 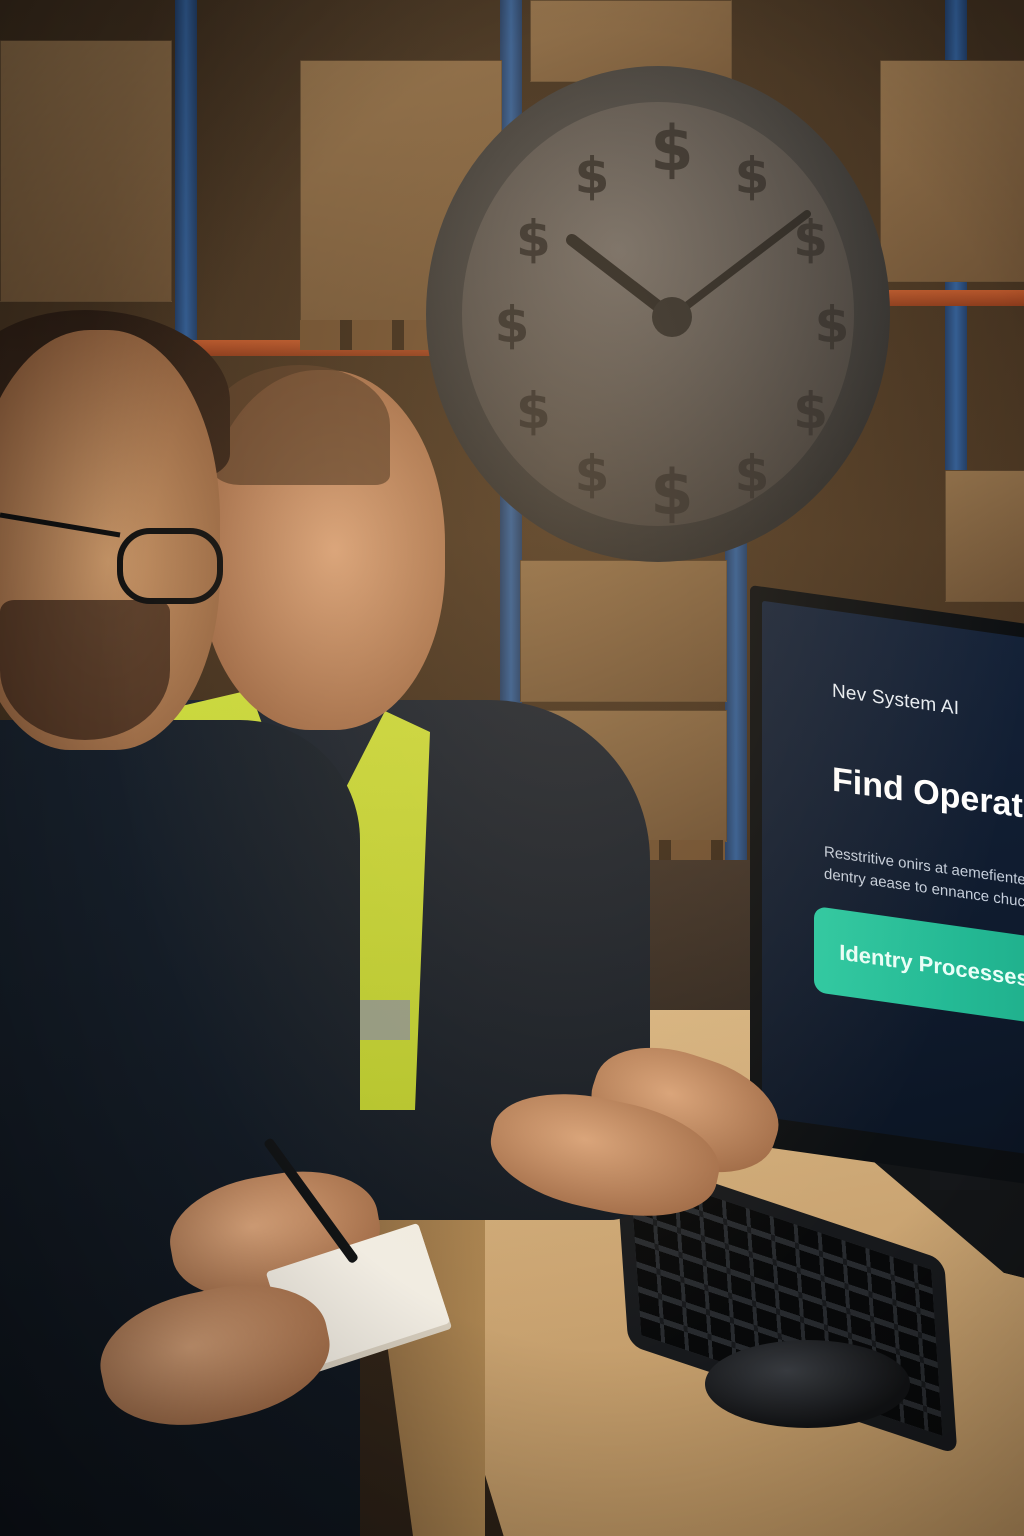 I want to click on screen-headline: Find Operational N, so click(x=928, y=801).